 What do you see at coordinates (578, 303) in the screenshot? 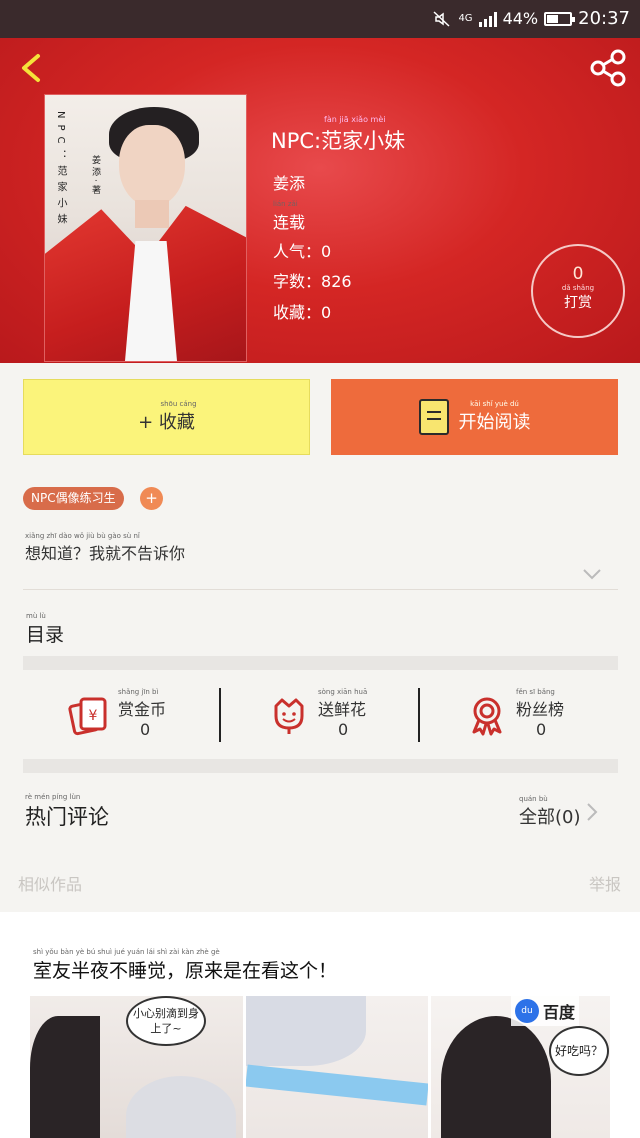
I see `tip-label: 打赏` at bounding box center [578, 303].